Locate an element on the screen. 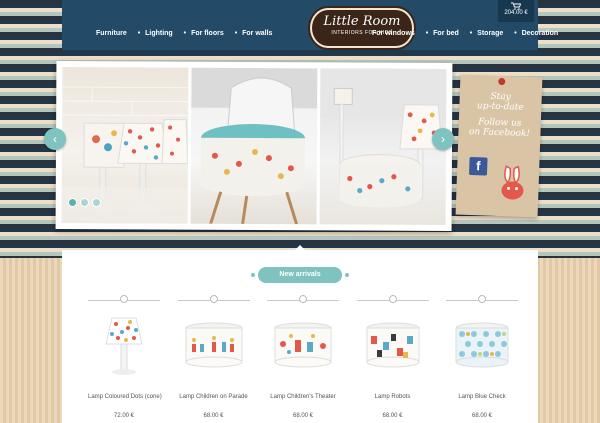 This screenshot has width=600, height=423. product-card: Lamp Children's Theater 68.00 € is located at coordinates (303, 357).